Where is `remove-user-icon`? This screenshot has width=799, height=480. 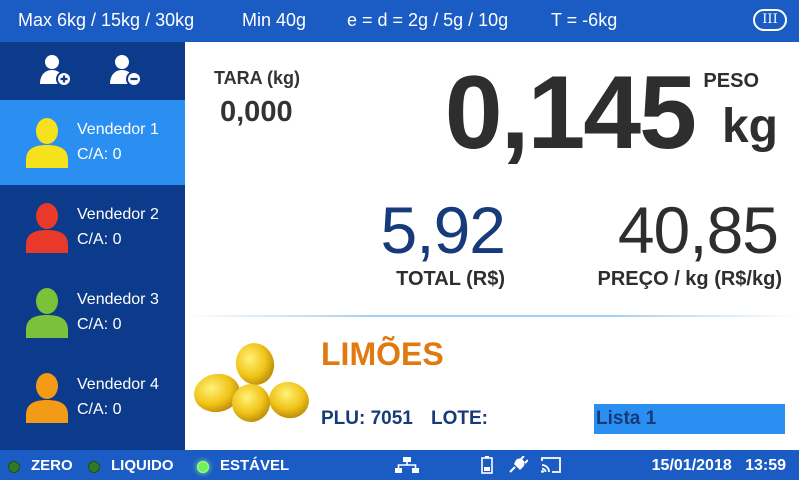
remove-user-icon is located at coordinates (126, 71).